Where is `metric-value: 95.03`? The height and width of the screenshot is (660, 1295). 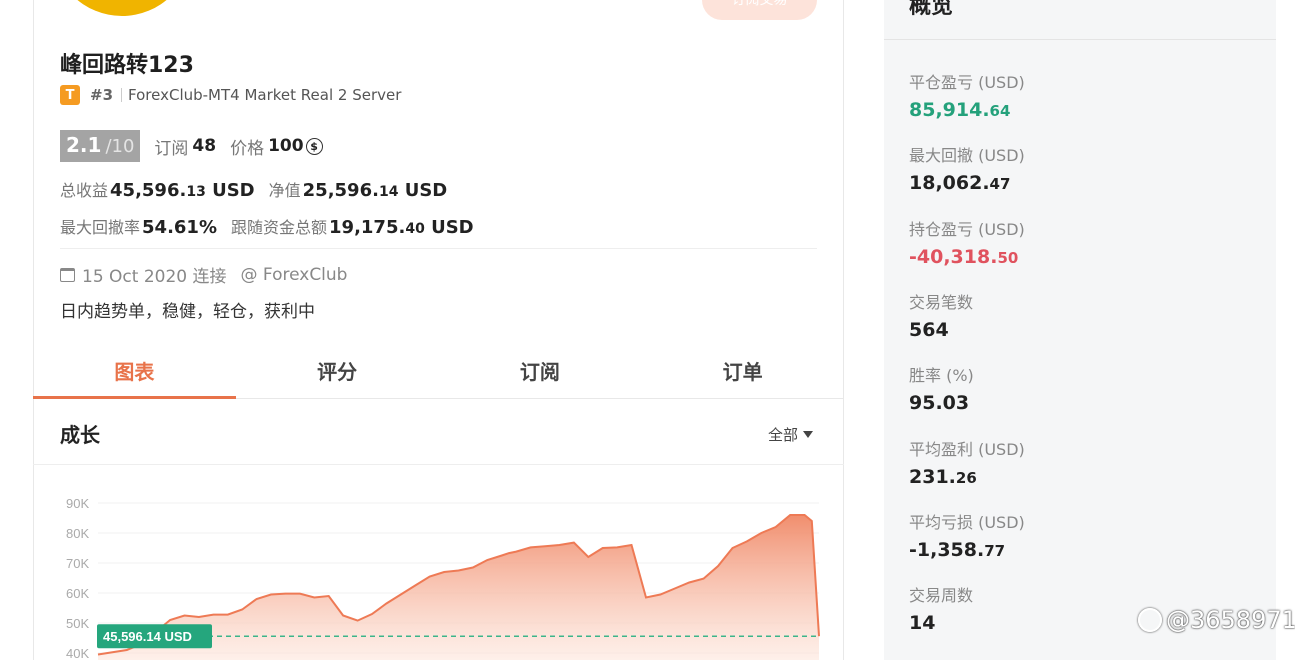
metric-value: 95.03 is located at coordinates (939, 403).